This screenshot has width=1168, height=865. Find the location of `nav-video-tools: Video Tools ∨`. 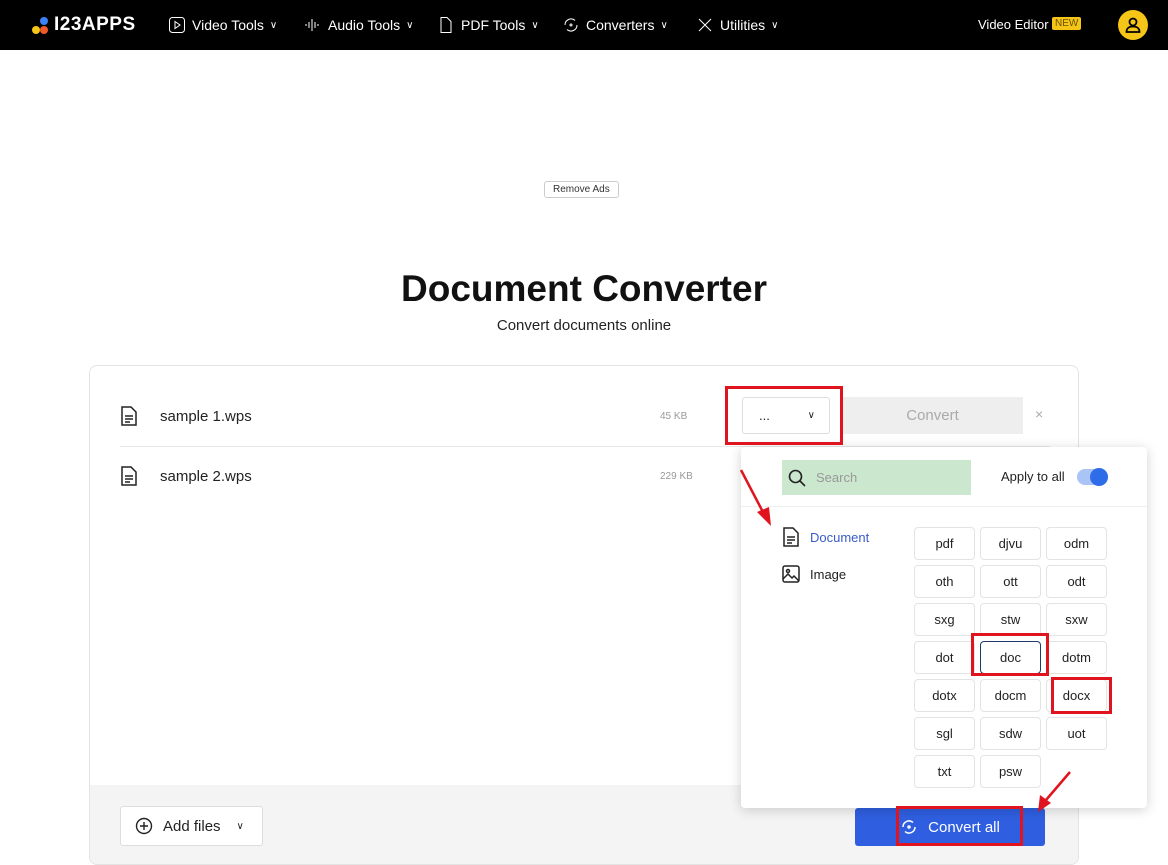

nav-video-tools: Video Tools ∨ is located at coordinates (222, 25).